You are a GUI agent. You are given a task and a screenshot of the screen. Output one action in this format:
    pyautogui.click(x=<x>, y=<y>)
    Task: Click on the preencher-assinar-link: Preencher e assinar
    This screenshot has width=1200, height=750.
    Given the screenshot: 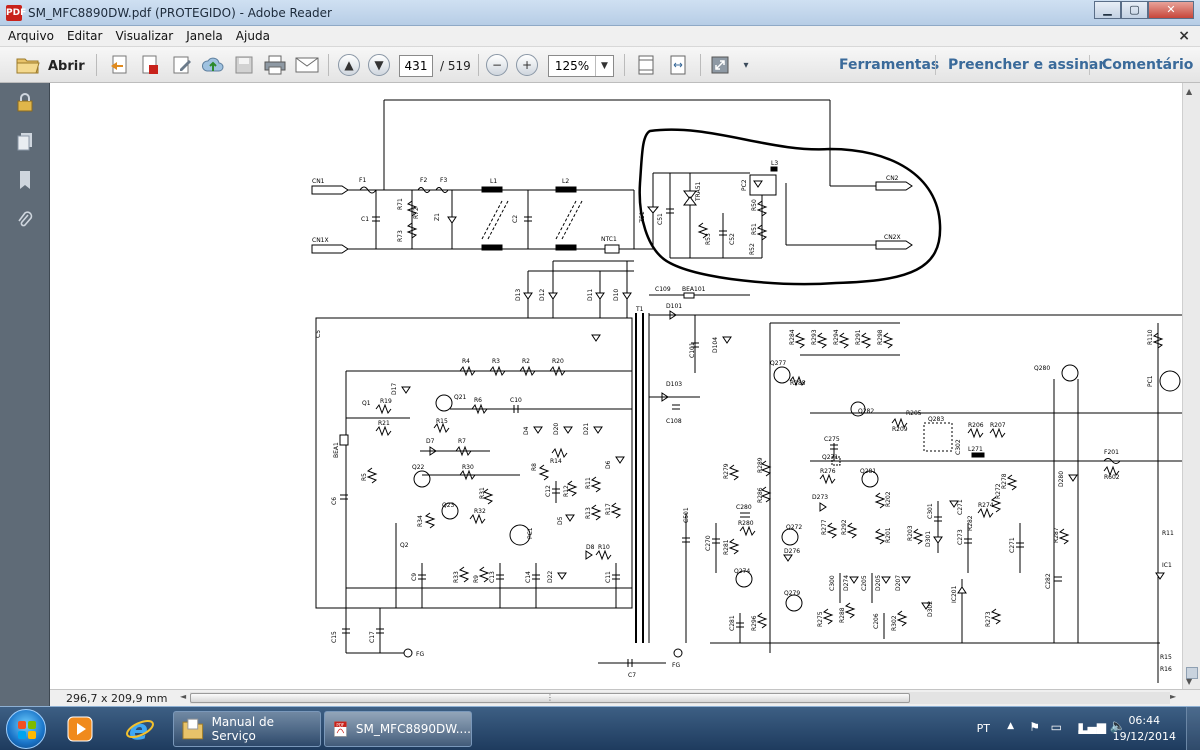 What is the action you would take?
    pyautogui.click(x=1026, y=65)
    